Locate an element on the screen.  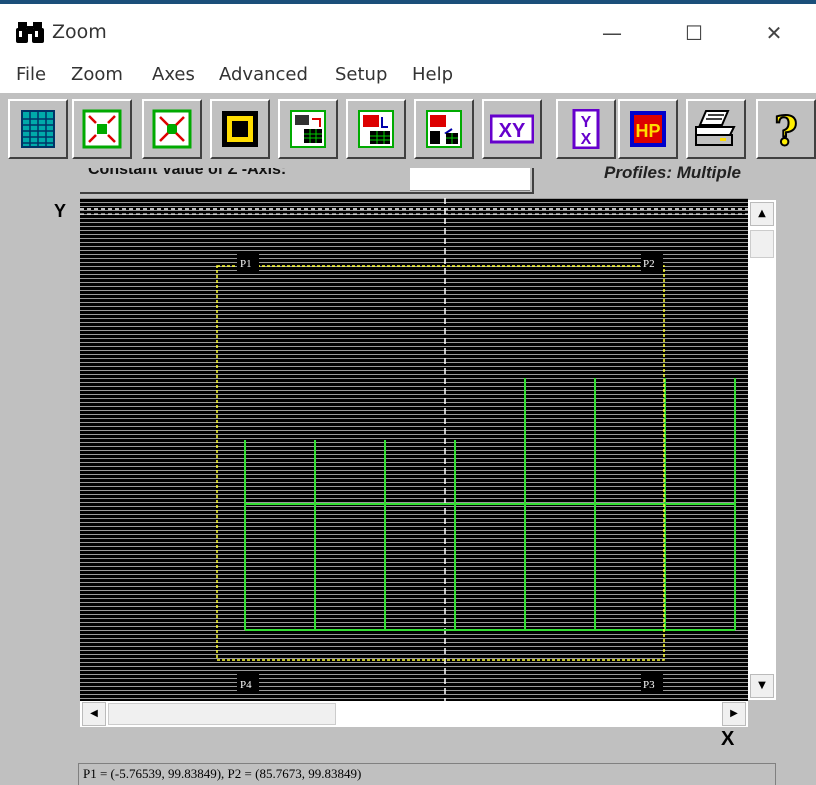
grid-icon is located at coordinates (38, 129).